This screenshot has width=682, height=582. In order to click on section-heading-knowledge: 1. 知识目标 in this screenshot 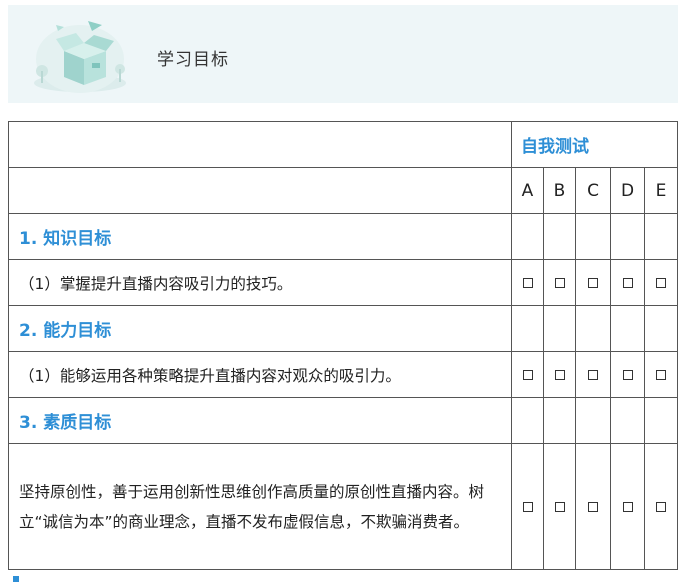, I will do `click(260, 236)`.